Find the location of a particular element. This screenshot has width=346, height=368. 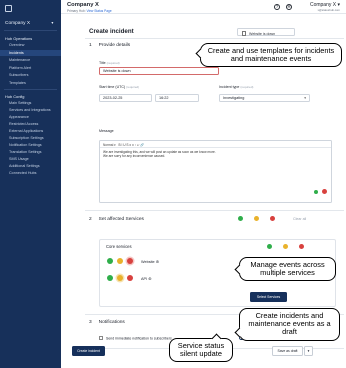

service-name-api: API ⊛ is located at coordinates (146, 278).